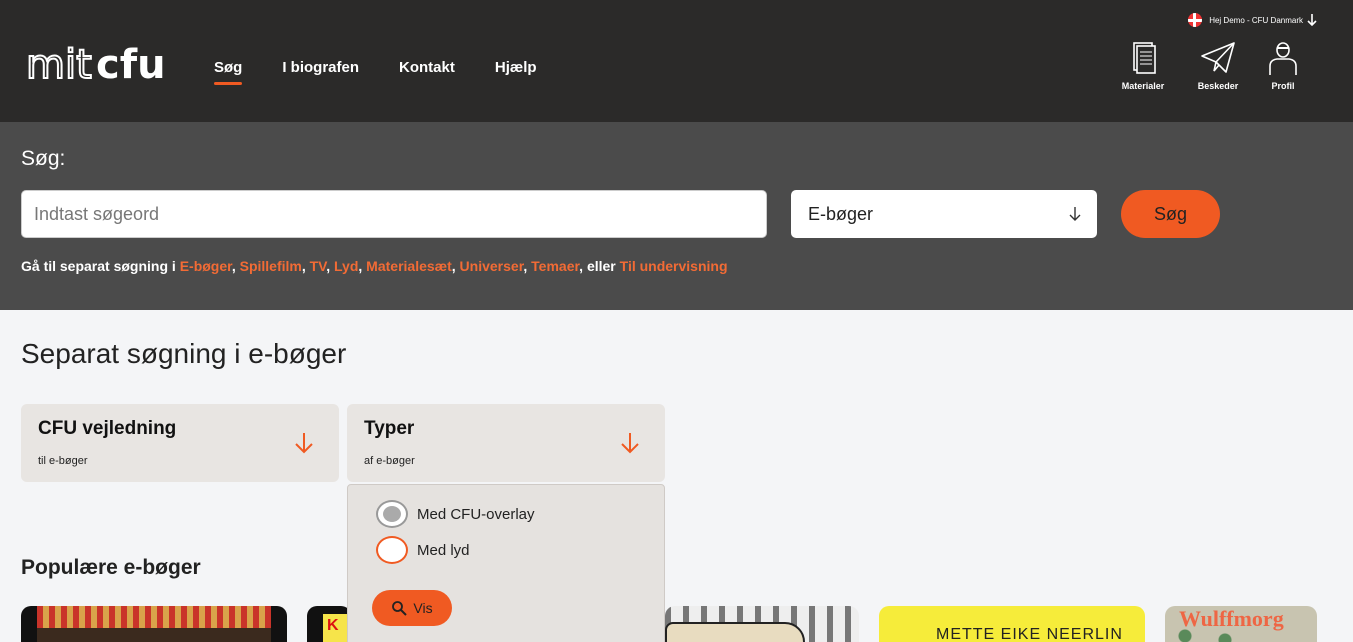  What do you see at coordinates (184, 353) in the screenshot?
I see `page-title: Separat søgning i e-bøger` at bounding box center [184, 353].